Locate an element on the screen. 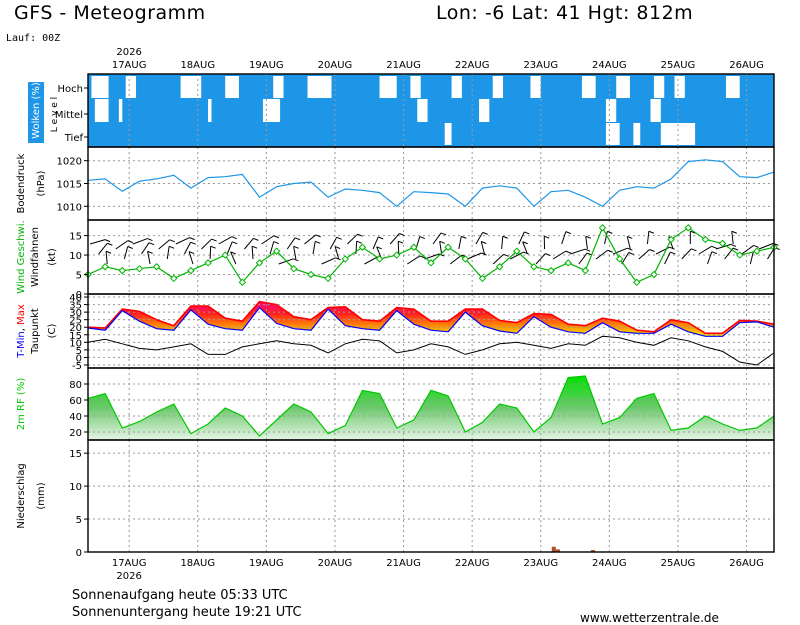 This screenshot has width=800, height=625. precip-unit-label: (mm) is located at coordinates (41, 495).